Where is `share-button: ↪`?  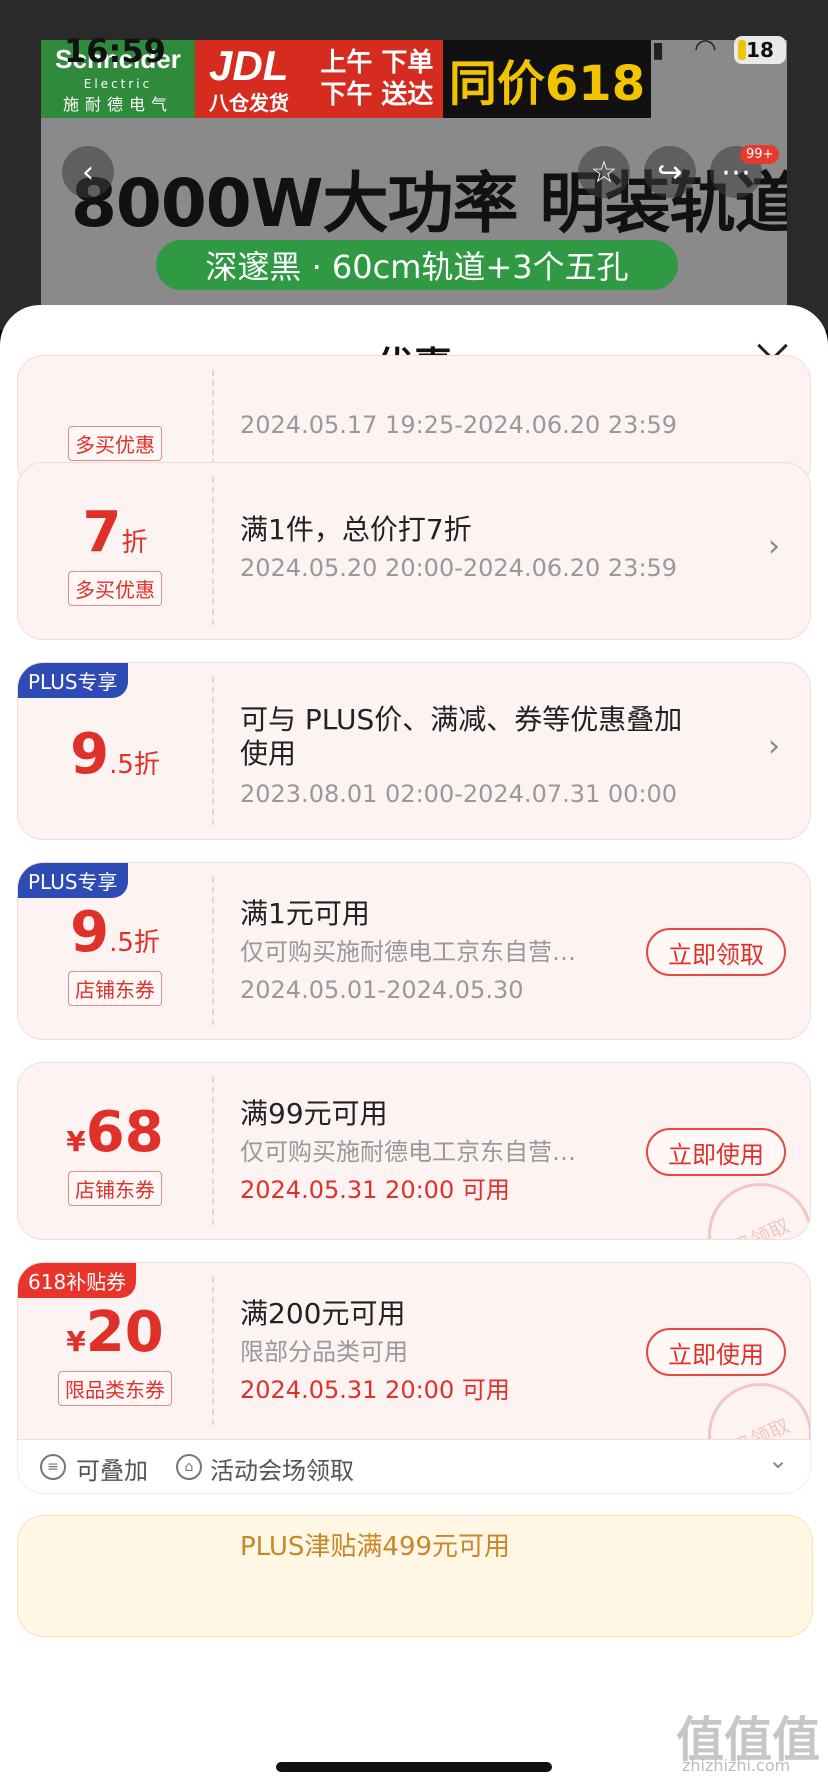
share-button: ↪ is located at coordinates (670, 172).